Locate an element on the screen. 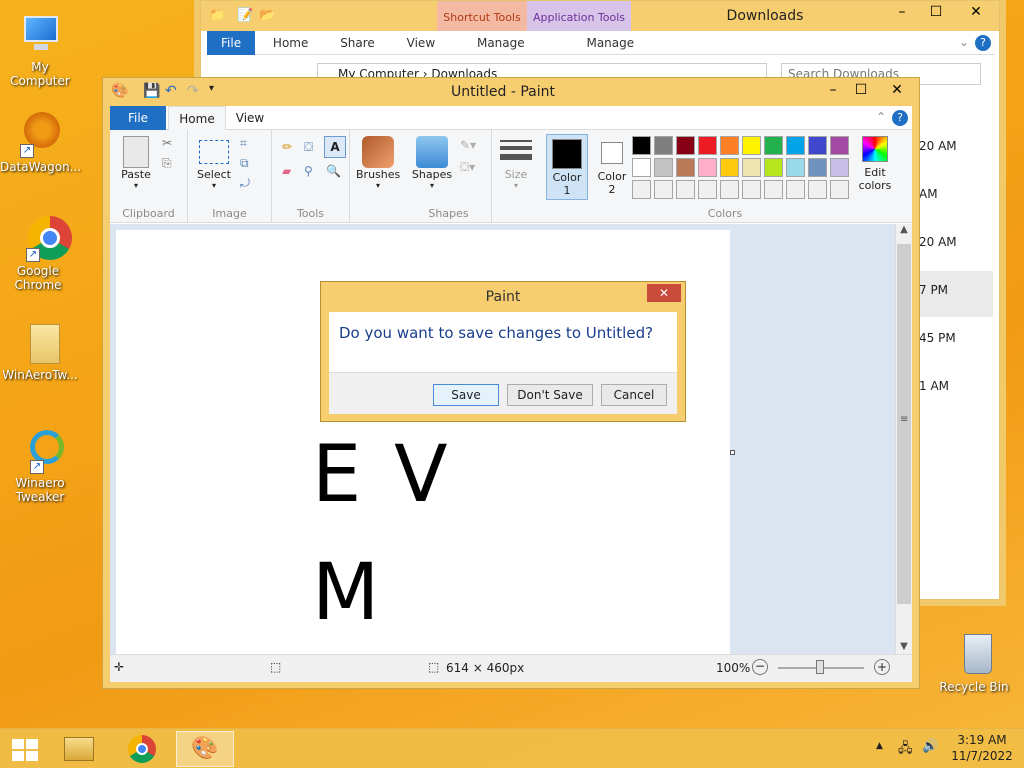  explorer-tab-home: Home is located at coordinates (290, 43).